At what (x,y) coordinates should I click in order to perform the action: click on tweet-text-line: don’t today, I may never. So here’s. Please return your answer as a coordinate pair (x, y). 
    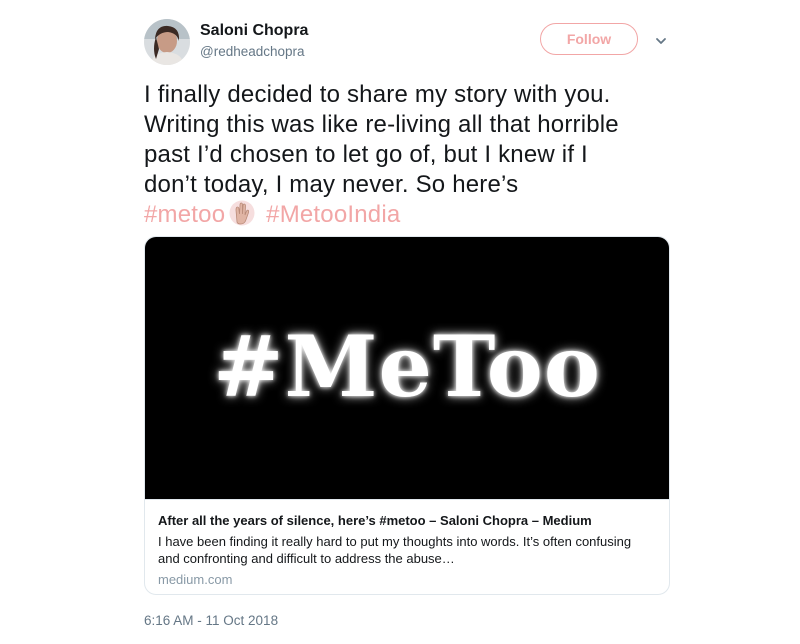
    Looking at the image, I should click on (331, 184).